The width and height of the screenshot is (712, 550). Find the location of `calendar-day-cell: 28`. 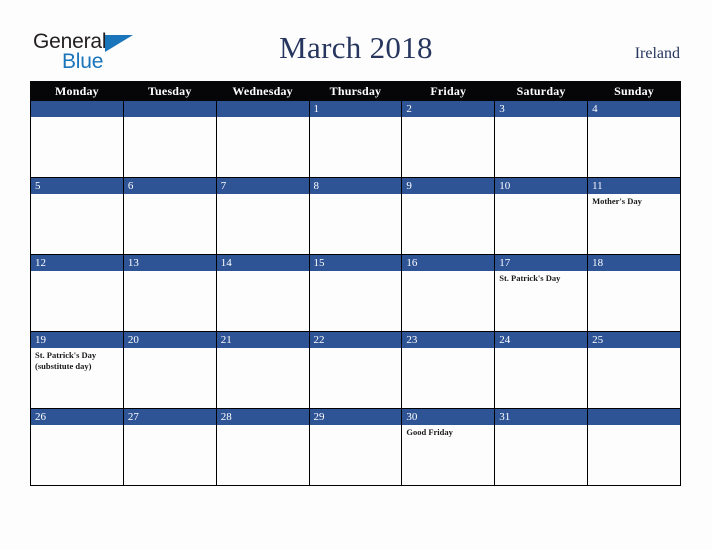

calendar-day-cell: 28 is located at coordinates (262, 447).